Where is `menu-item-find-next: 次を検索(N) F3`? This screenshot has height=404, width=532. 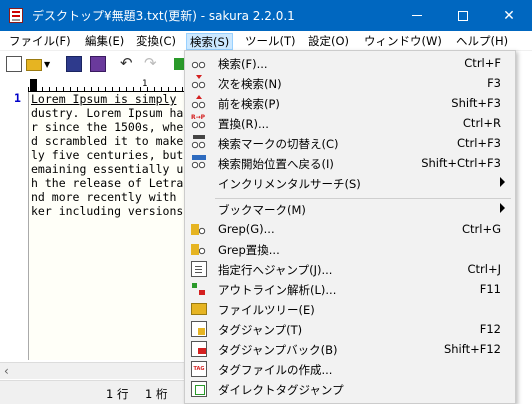 menu-item-find-next: 次を検索(N) F3 is located at coordinates (350, 83).